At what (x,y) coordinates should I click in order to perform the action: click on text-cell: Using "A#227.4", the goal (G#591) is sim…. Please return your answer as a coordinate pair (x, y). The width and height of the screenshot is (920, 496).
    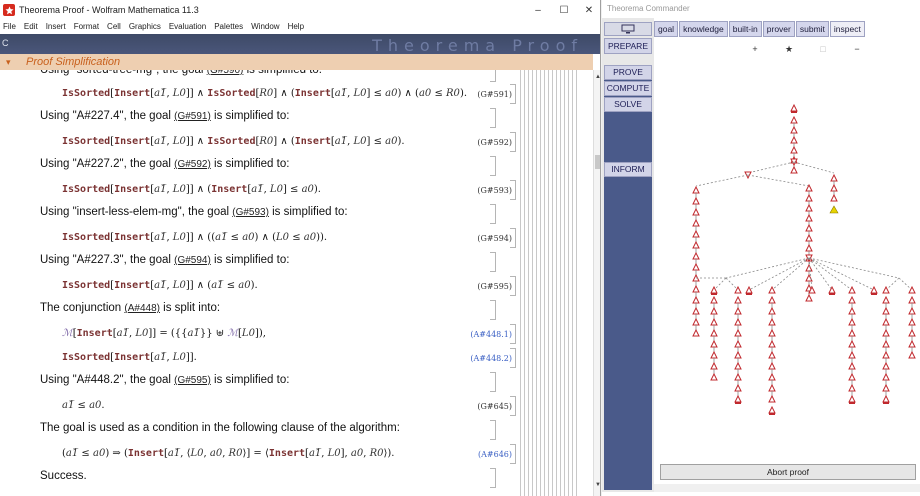
    Looking at the image, I should click on (296, 118).